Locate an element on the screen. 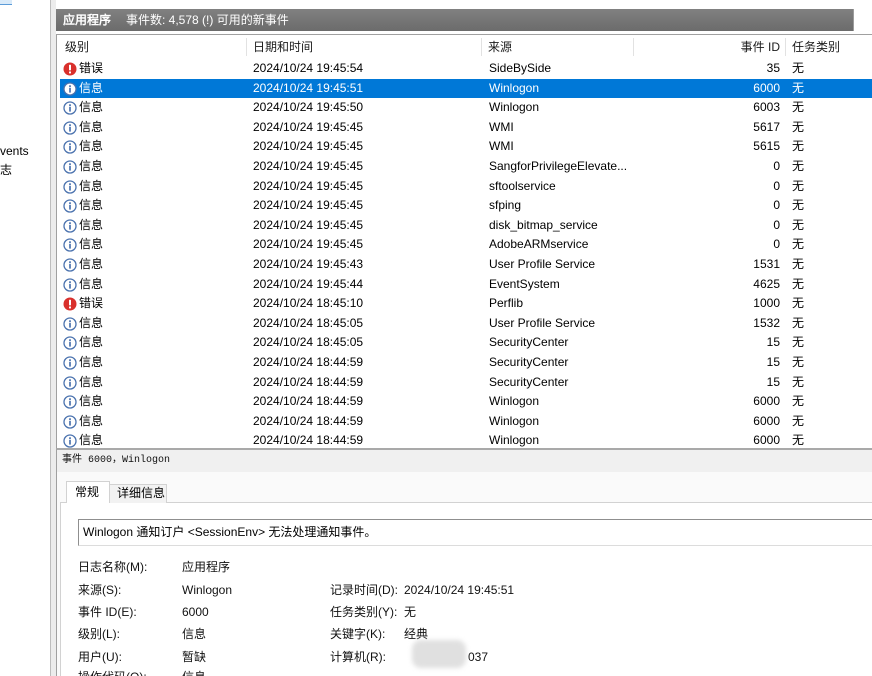  event-id: 1532 is located at coordinates (766, 322).